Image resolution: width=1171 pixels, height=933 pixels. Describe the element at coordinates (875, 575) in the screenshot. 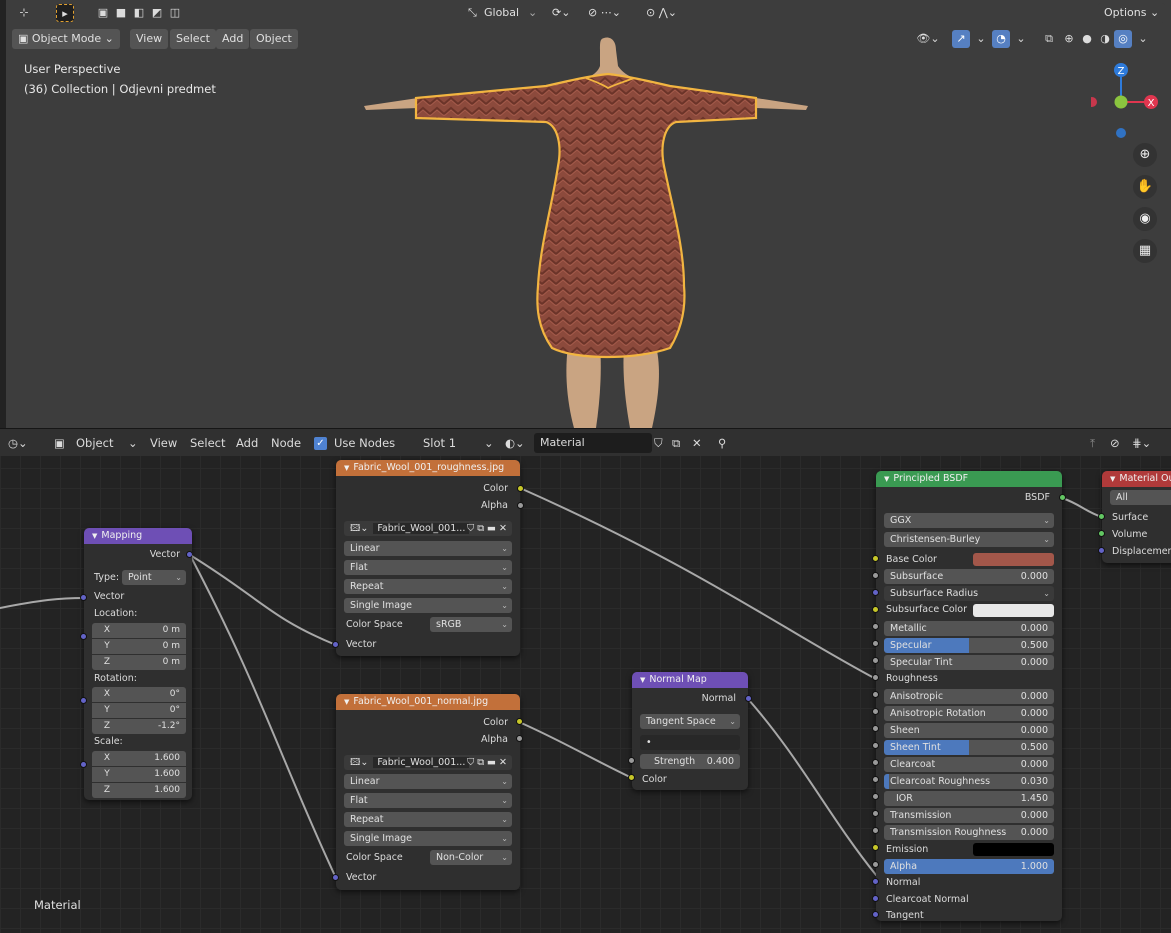

I see `bsdf-subsurface-socket` at that location.